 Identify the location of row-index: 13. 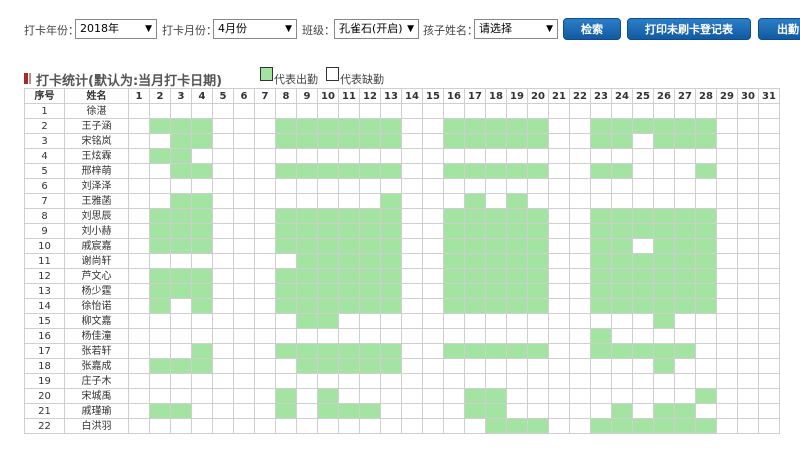
(44, 291).